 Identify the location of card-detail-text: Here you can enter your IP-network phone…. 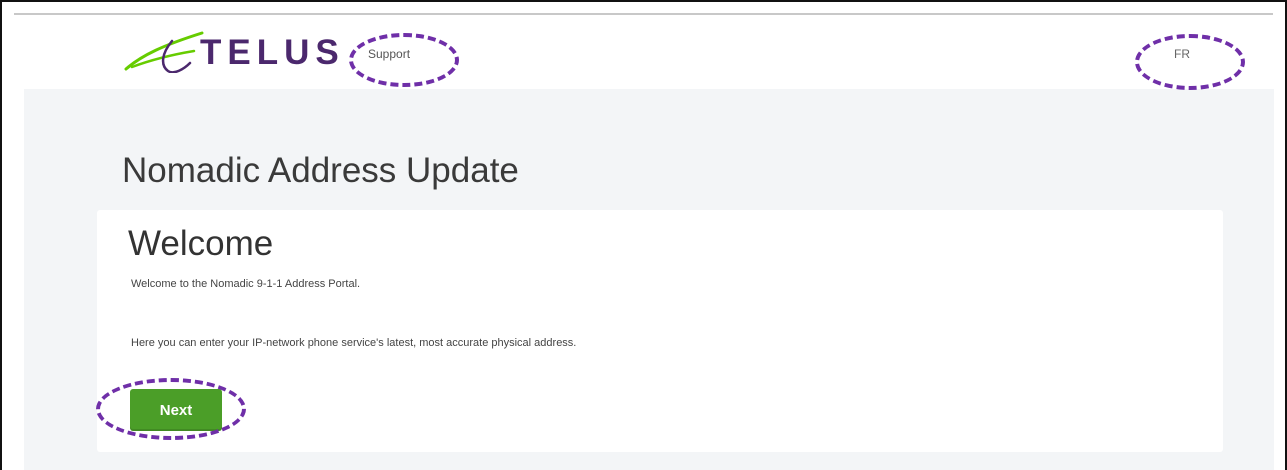
(354, 343).